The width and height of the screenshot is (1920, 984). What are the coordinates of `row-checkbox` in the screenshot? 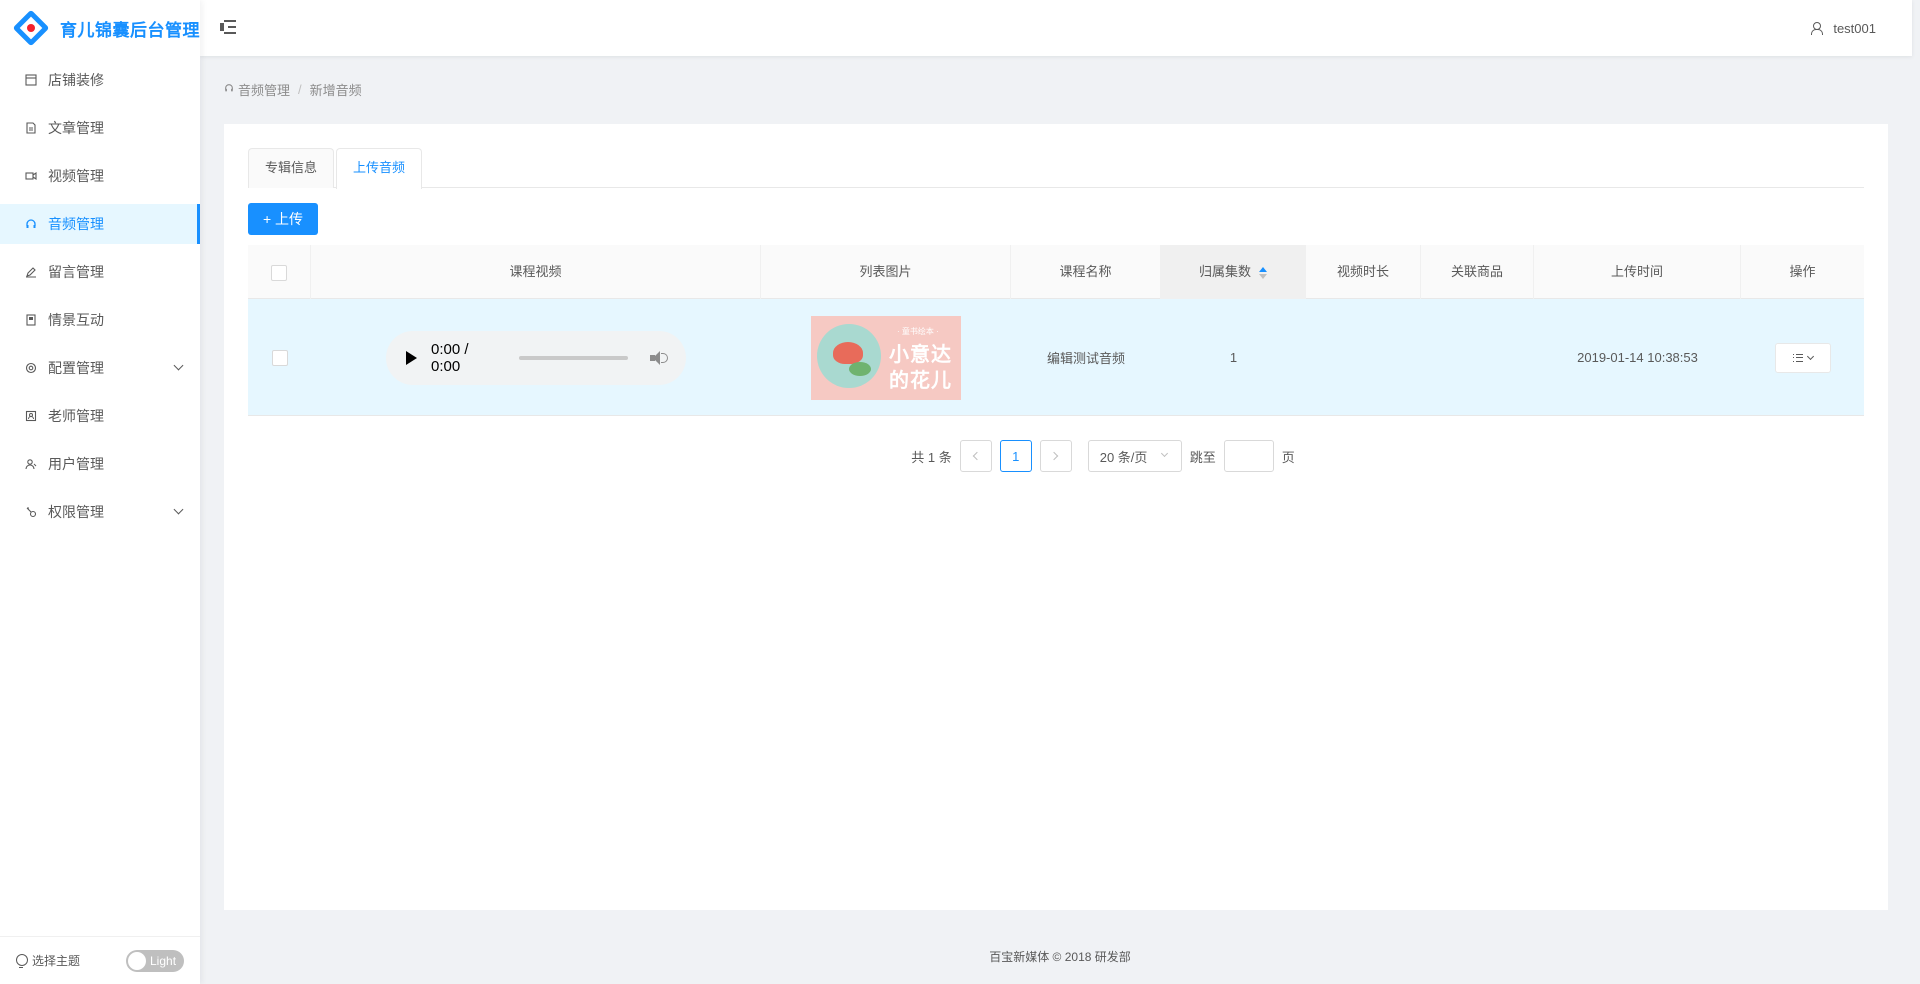 It's located at (279, 357).